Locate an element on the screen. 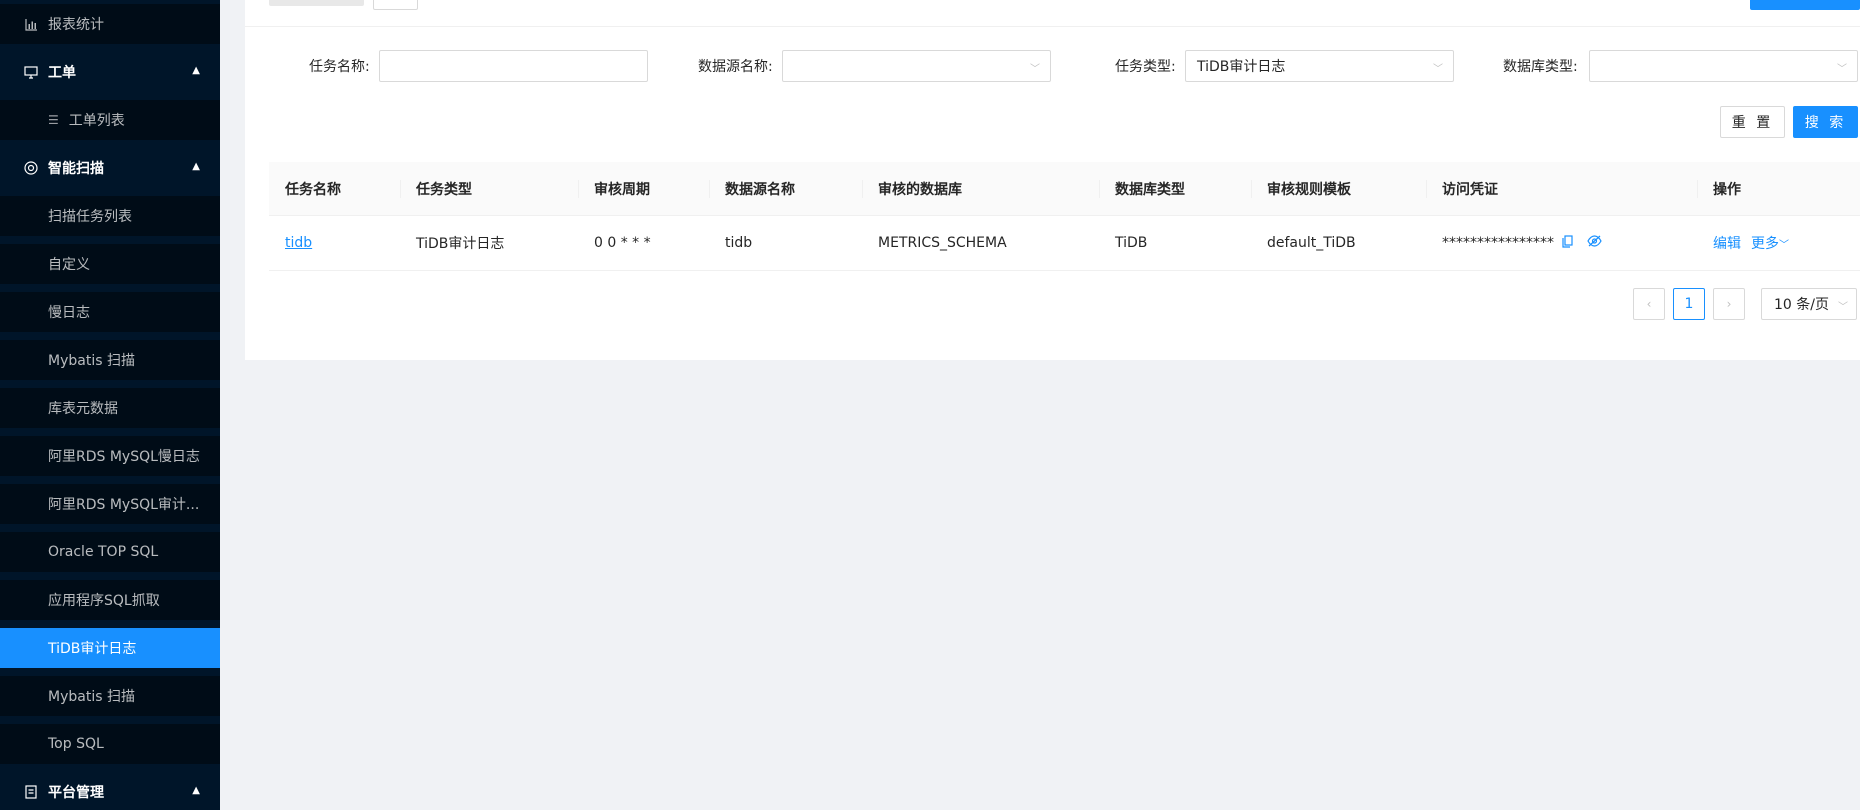 The width and height of the screenshot is (1860, 810). credential-cell: **************** is located at coordinates (1514, 243).